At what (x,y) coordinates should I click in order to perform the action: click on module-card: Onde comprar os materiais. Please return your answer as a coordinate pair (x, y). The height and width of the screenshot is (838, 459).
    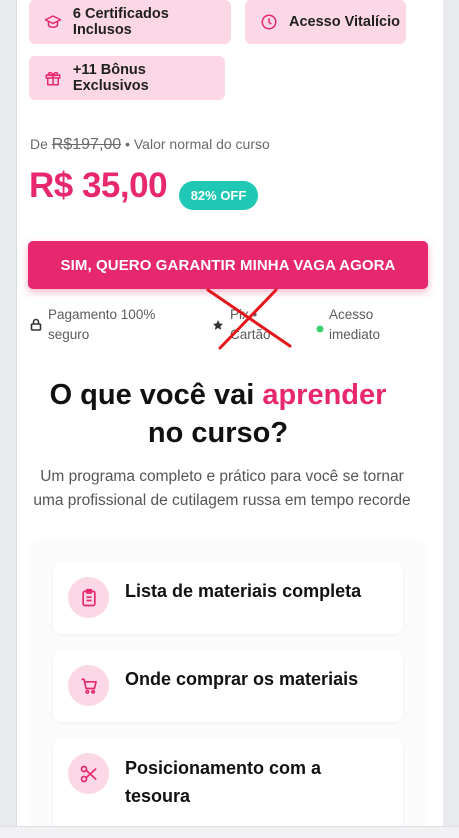
    Looking at the image, I should click on (228, 686).